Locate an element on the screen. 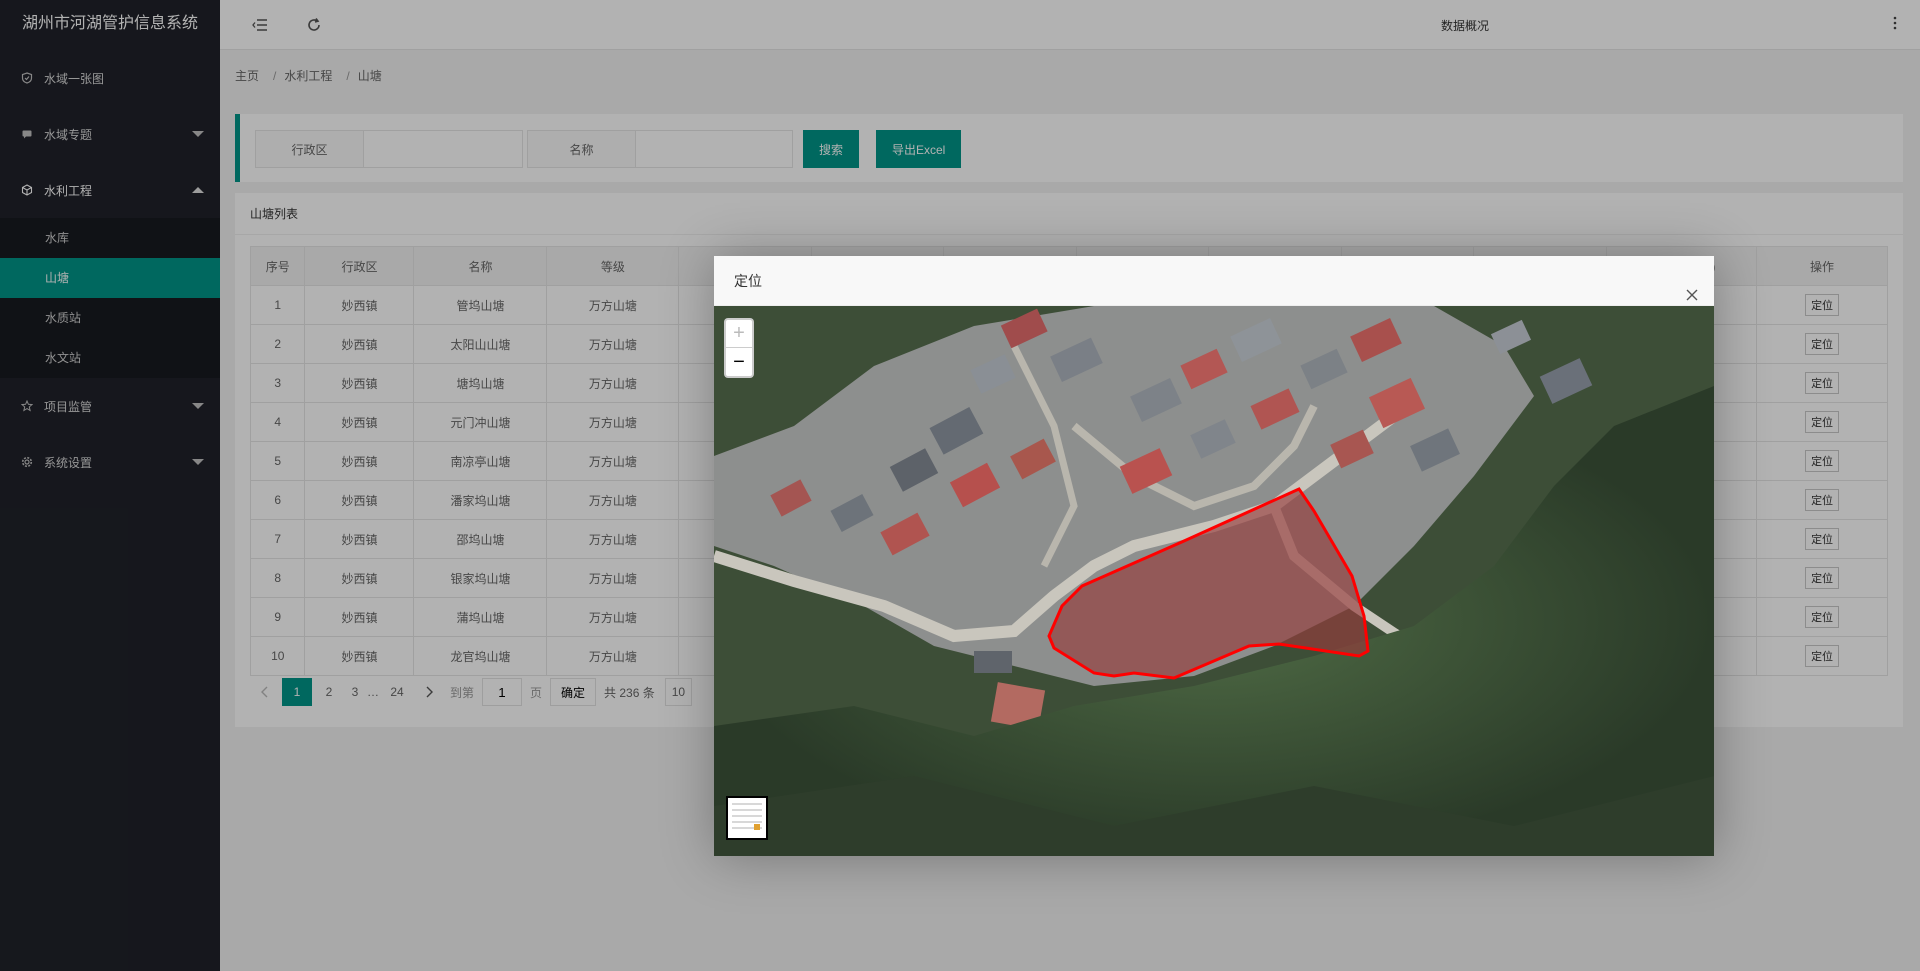 This screenshot has width=1920, height=971. zoom-out-button: − is located at coordinates (739, 362).